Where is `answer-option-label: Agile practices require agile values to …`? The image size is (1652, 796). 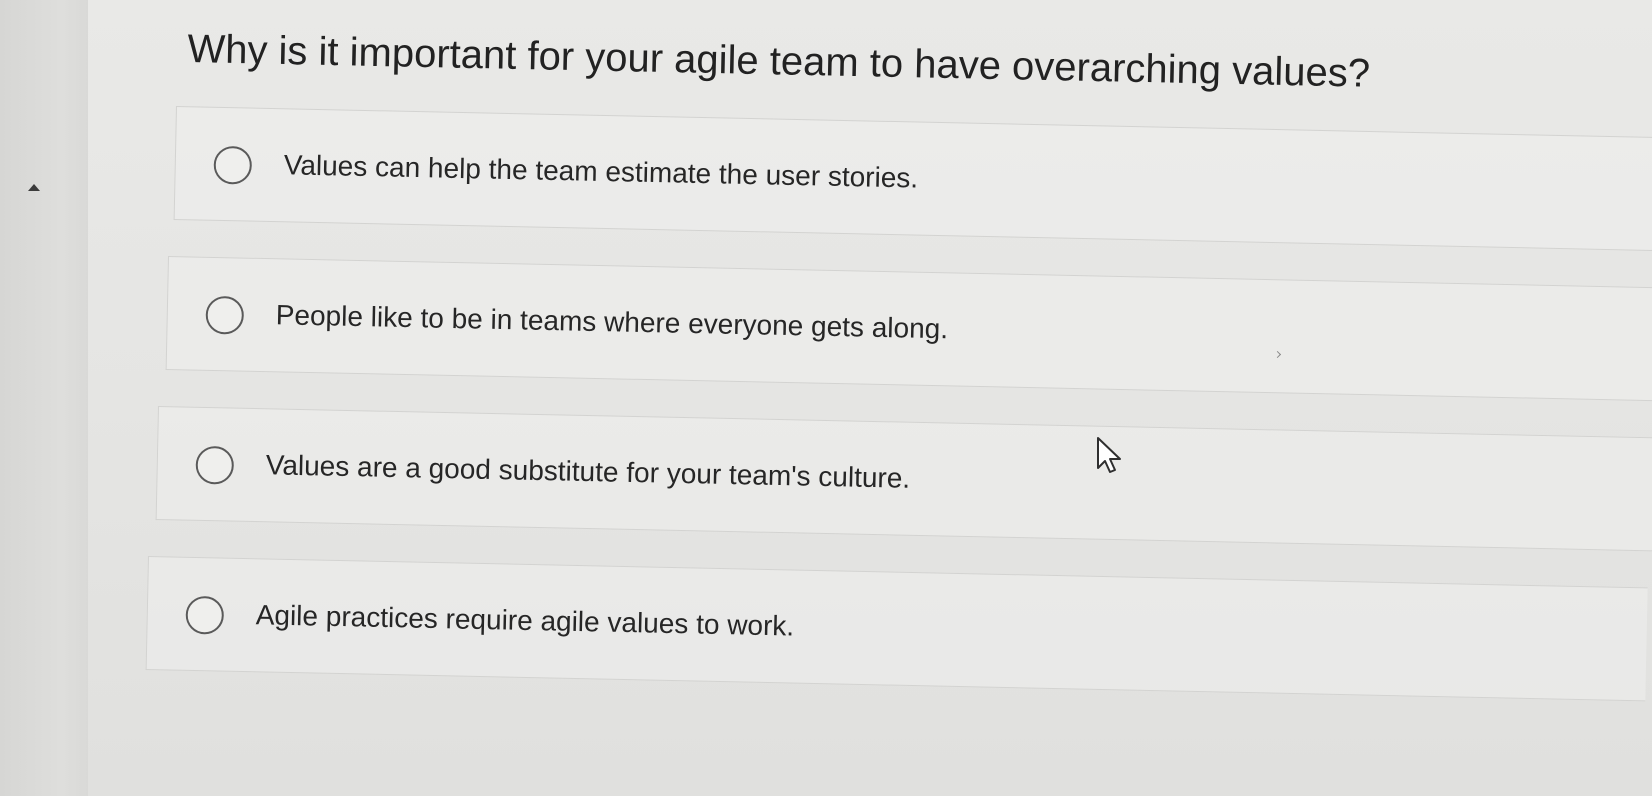
answer-option-label: Agile practices require agile values to … is located at coordinates (525, 620).